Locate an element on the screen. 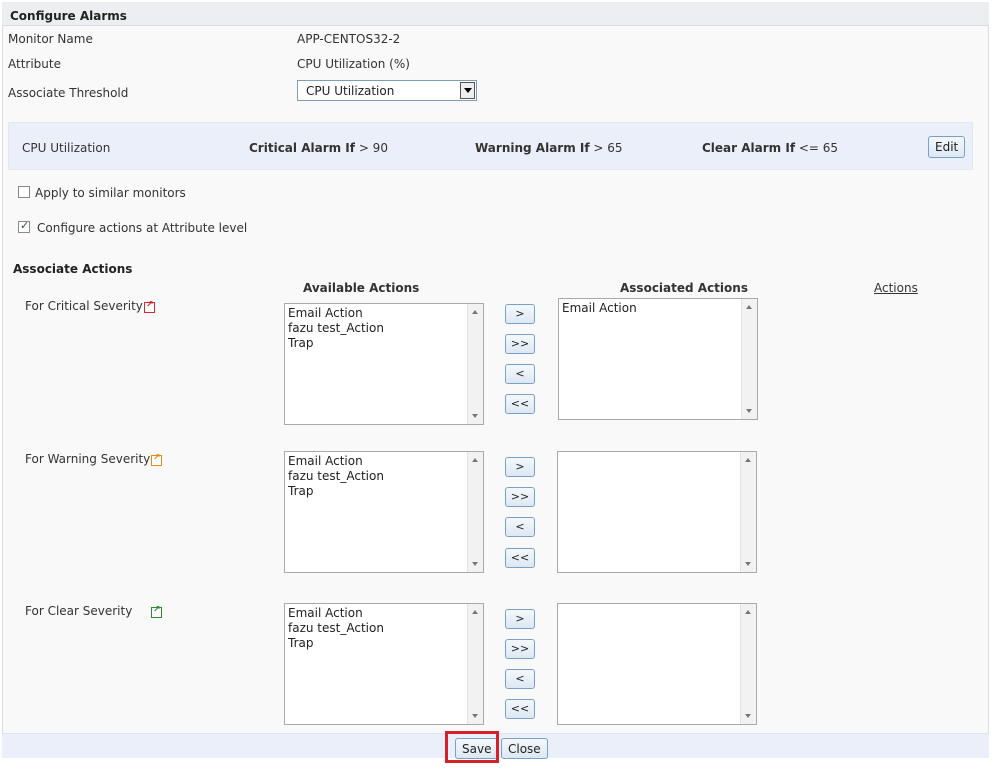  clear-condition-label: Clear Alarm If is located at coordinates (749, 148).